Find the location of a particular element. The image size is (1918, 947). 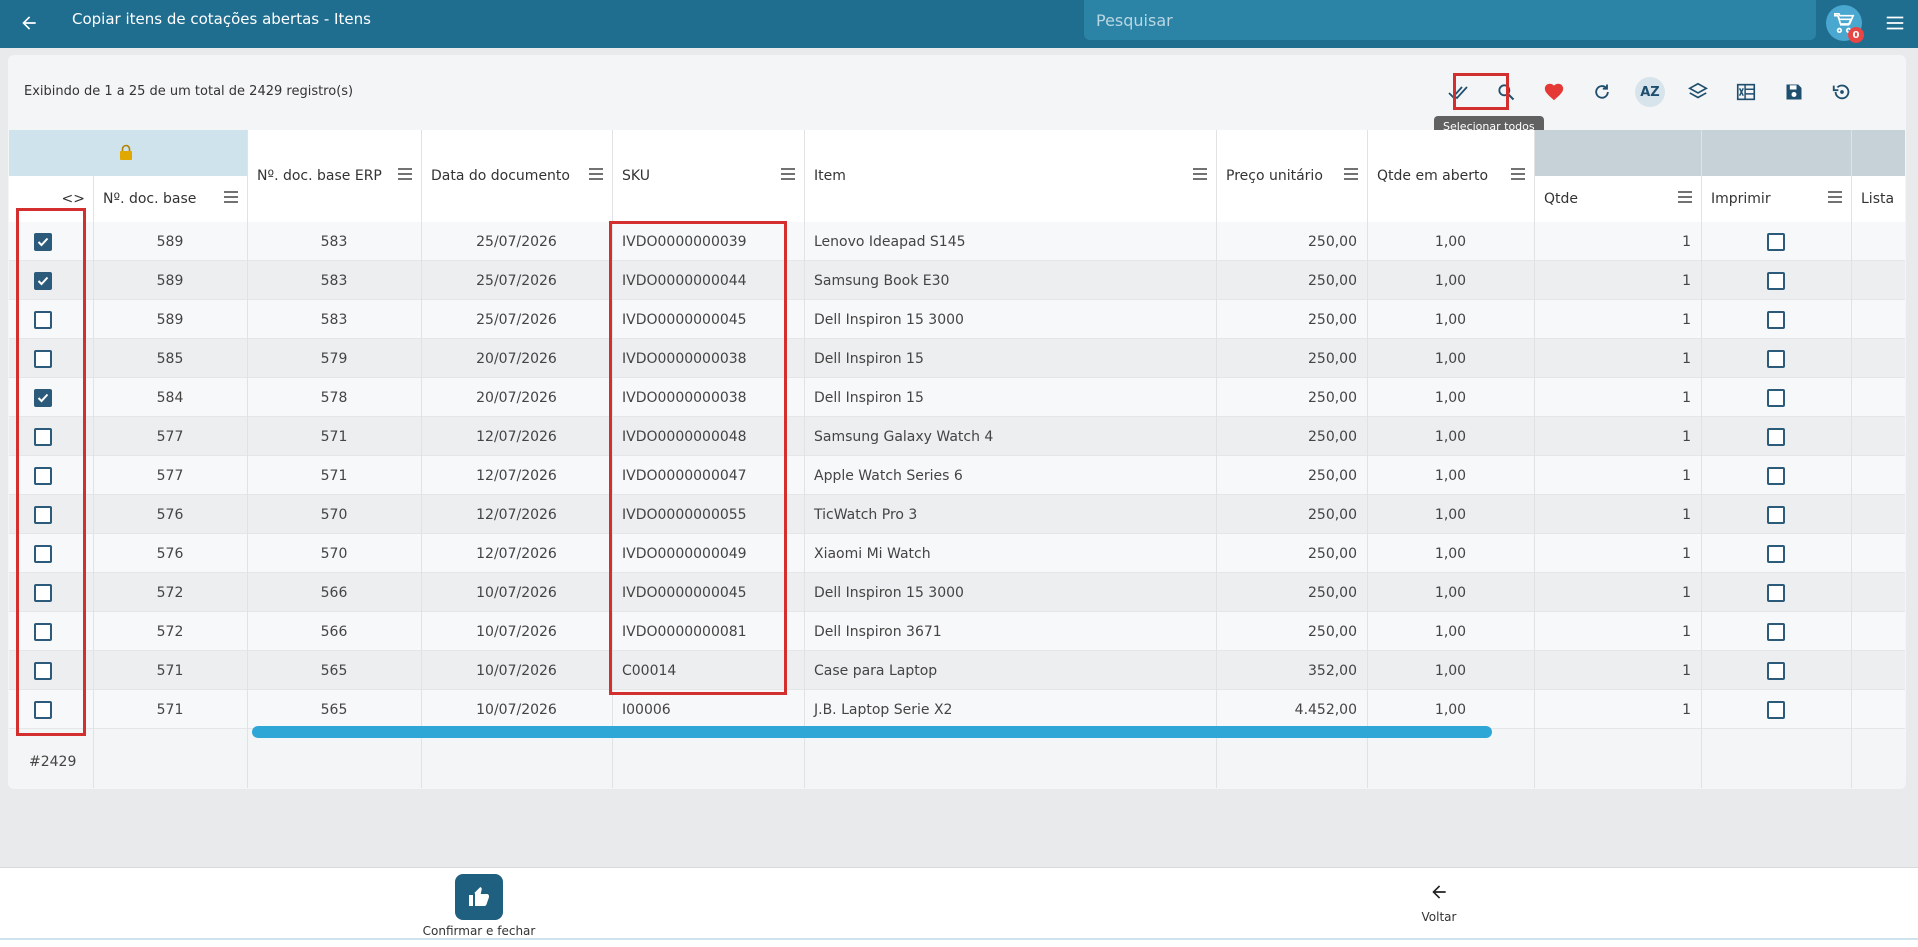

refresh-icon is located at coordinates (1602, 92).